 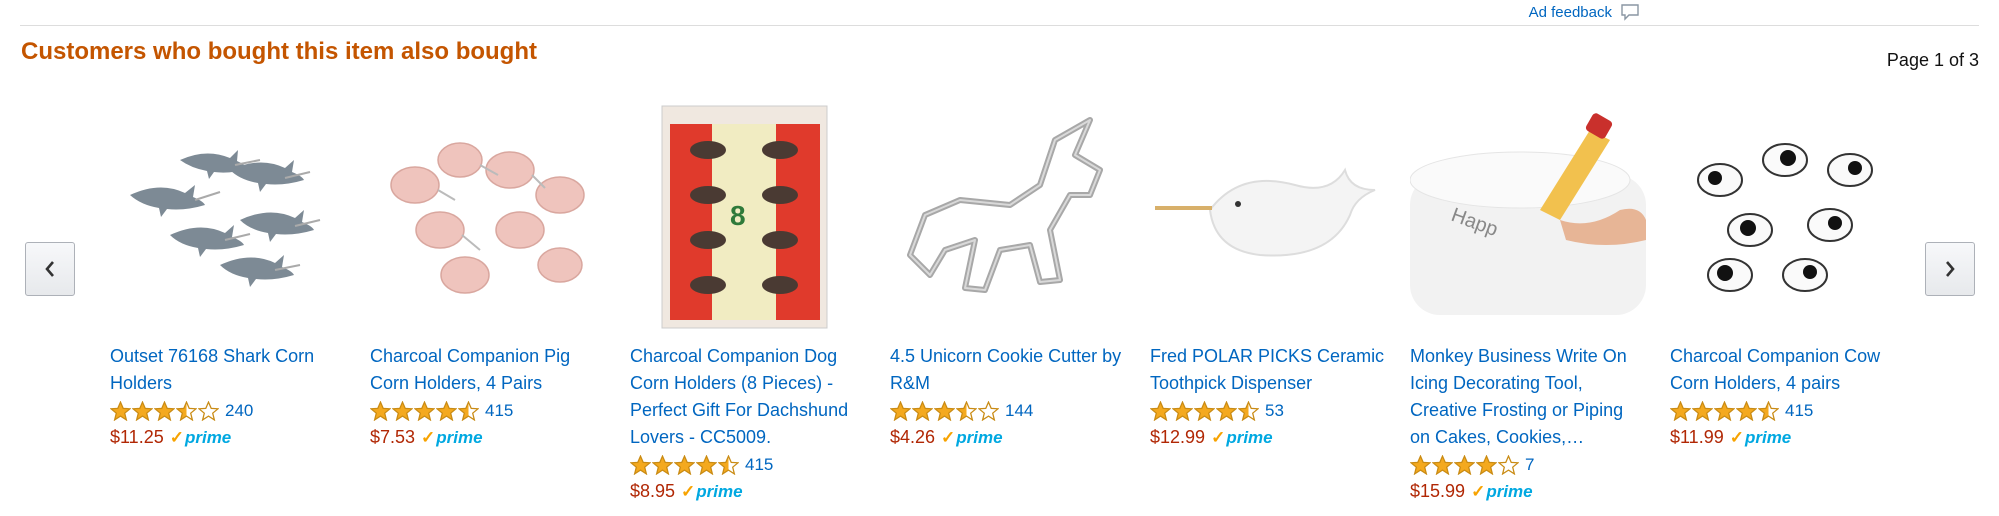 I want to click on price-line: $8.95 ✓ prime, so click(x=748, y=491).